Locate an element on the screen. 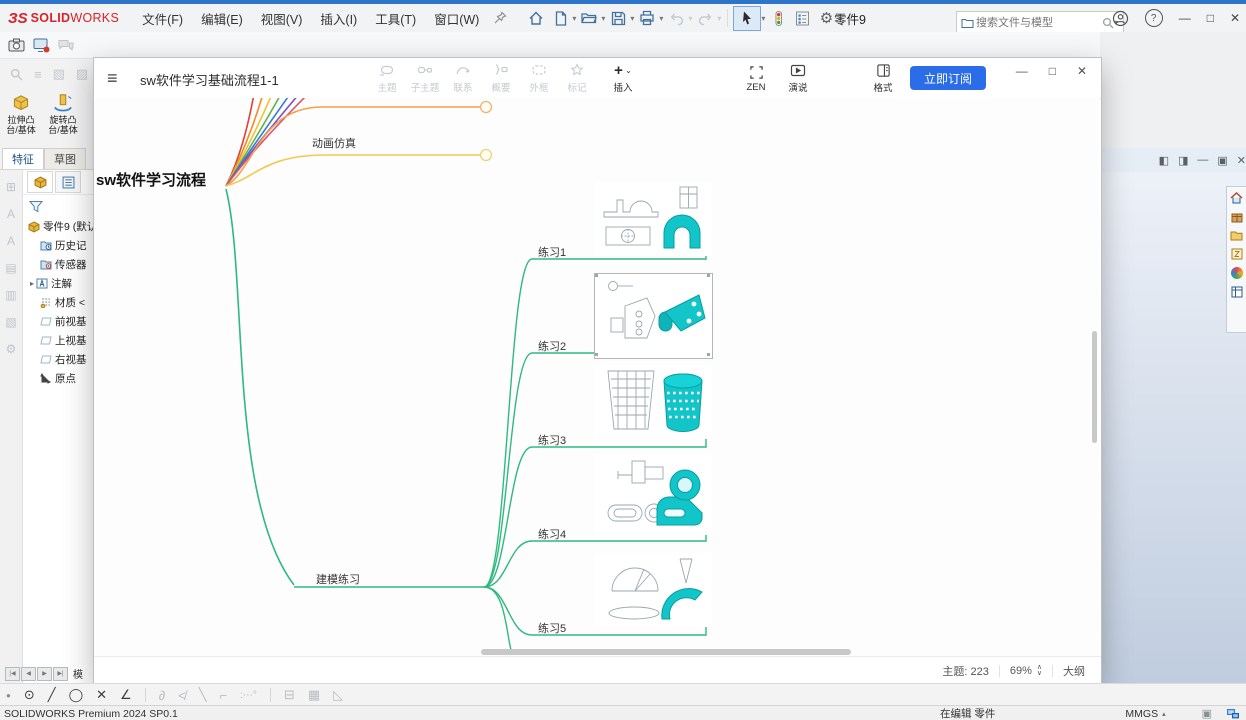 The image size is (1246, 720). view-palette-icon is located at coordinates (1237, 254).